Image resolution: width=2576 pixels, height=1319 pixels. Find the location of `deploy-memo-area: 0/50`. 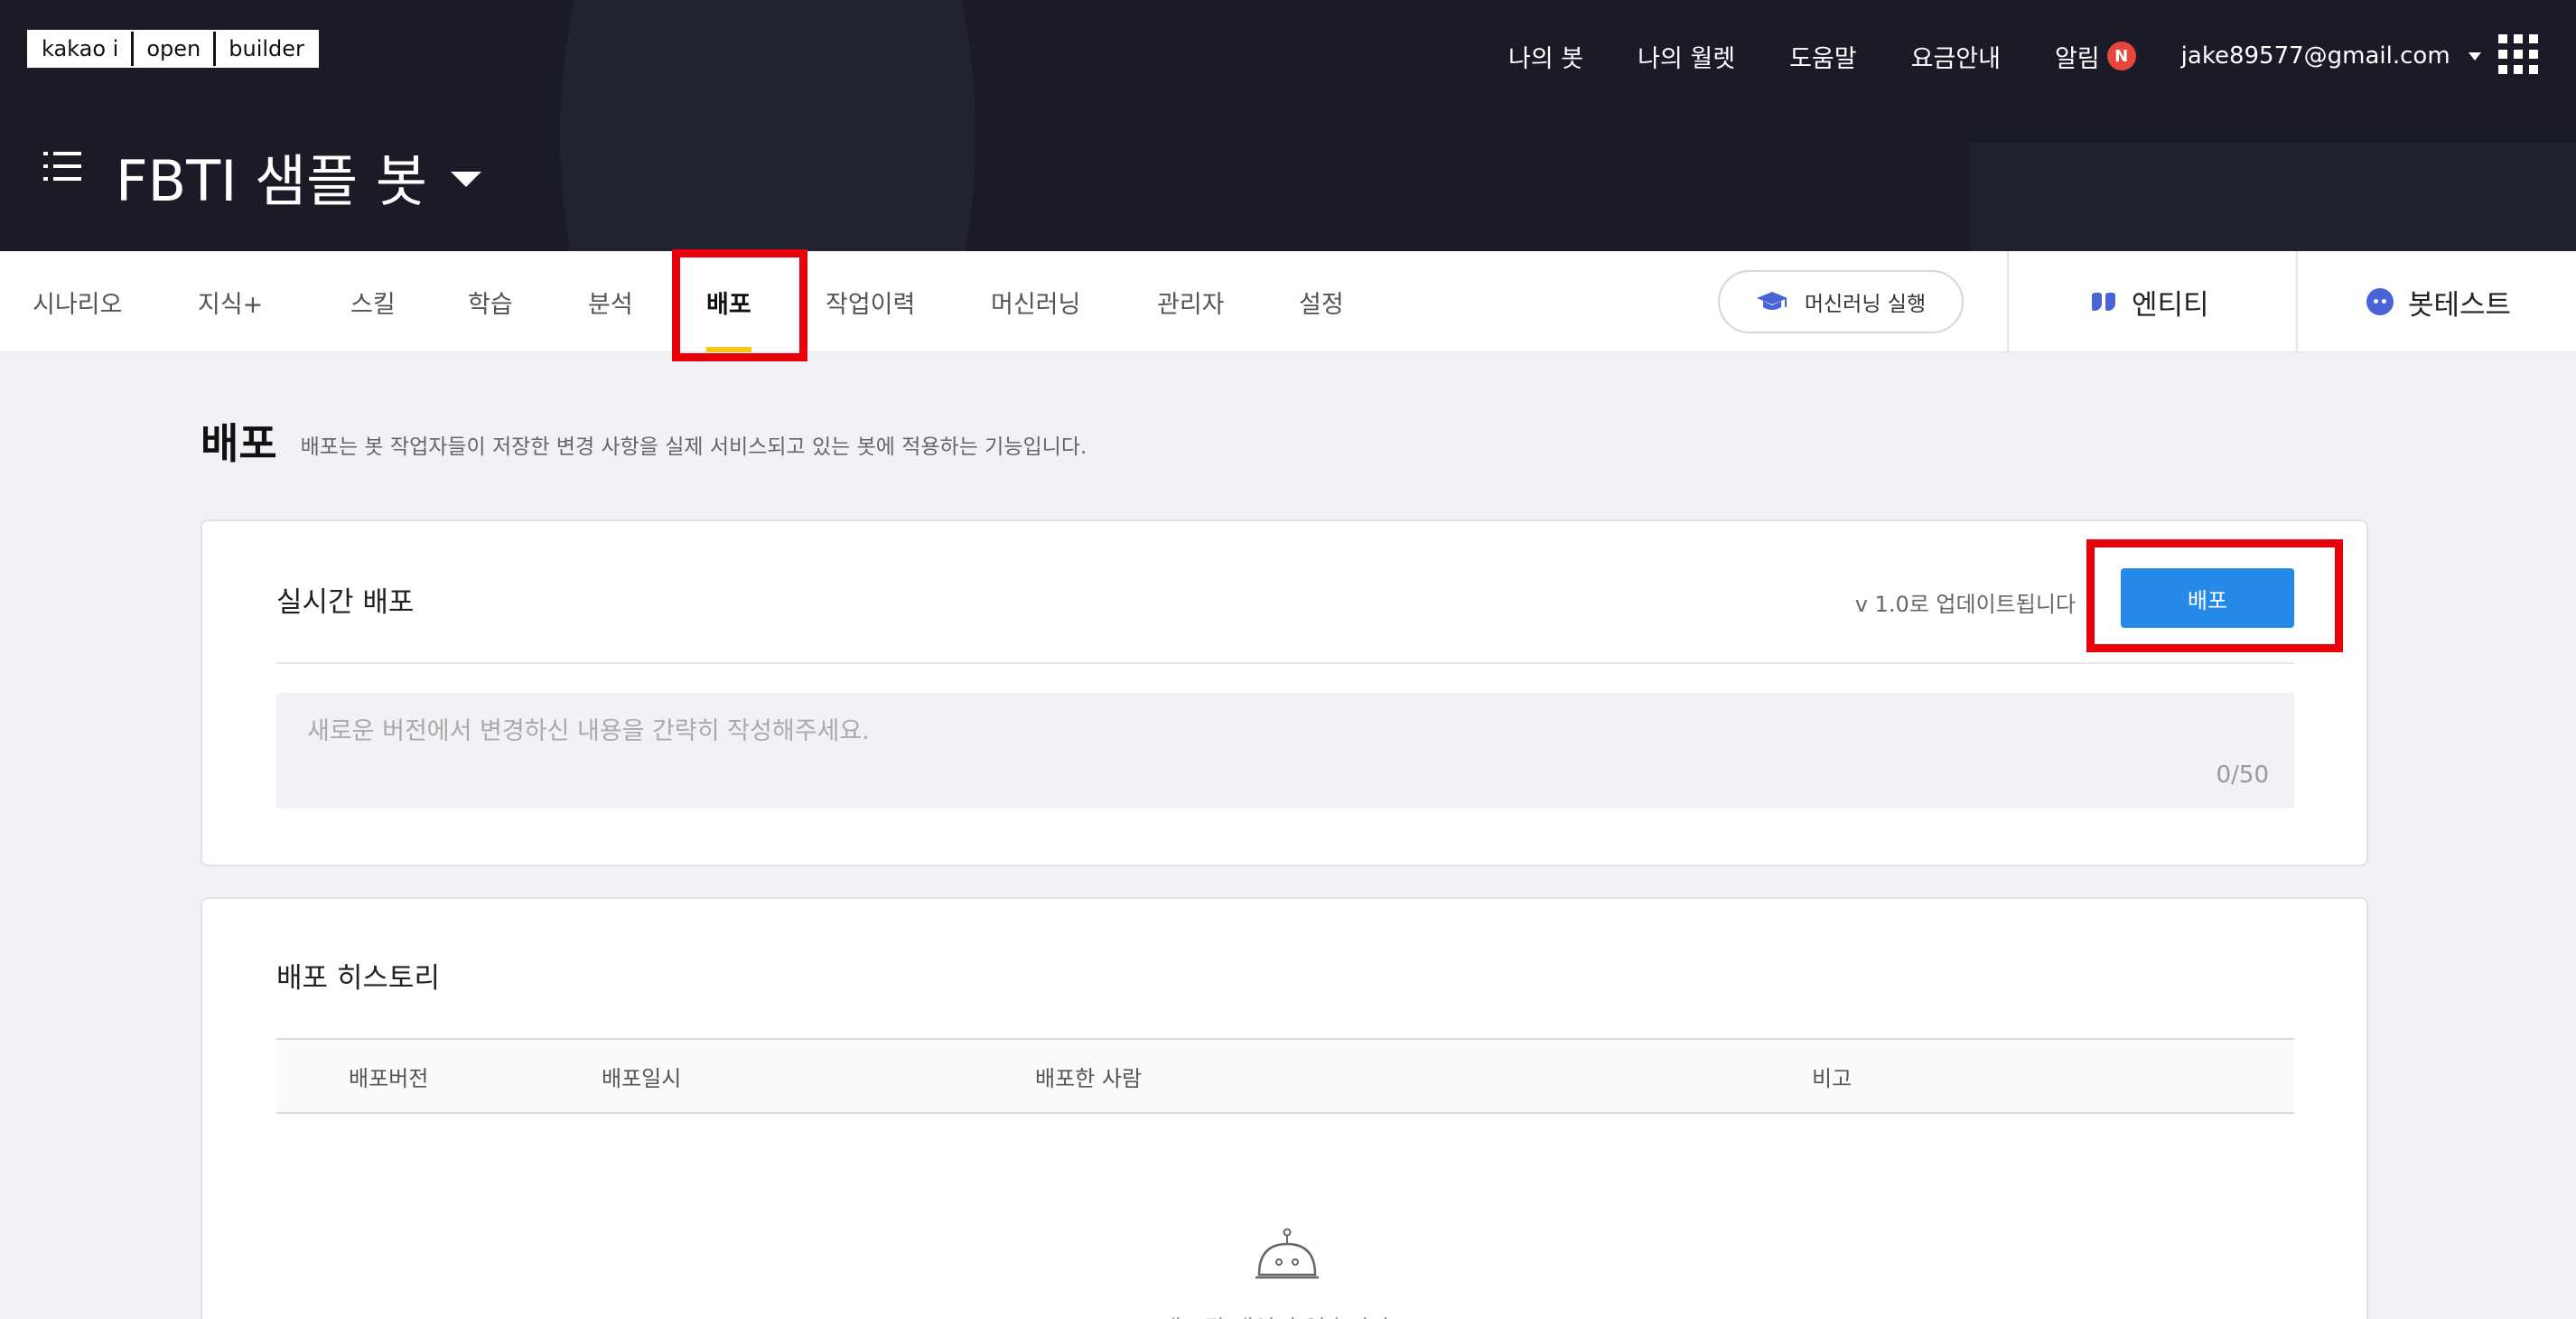

deploy-memo-area: 0/50 is located at coordinates (1285, 751).